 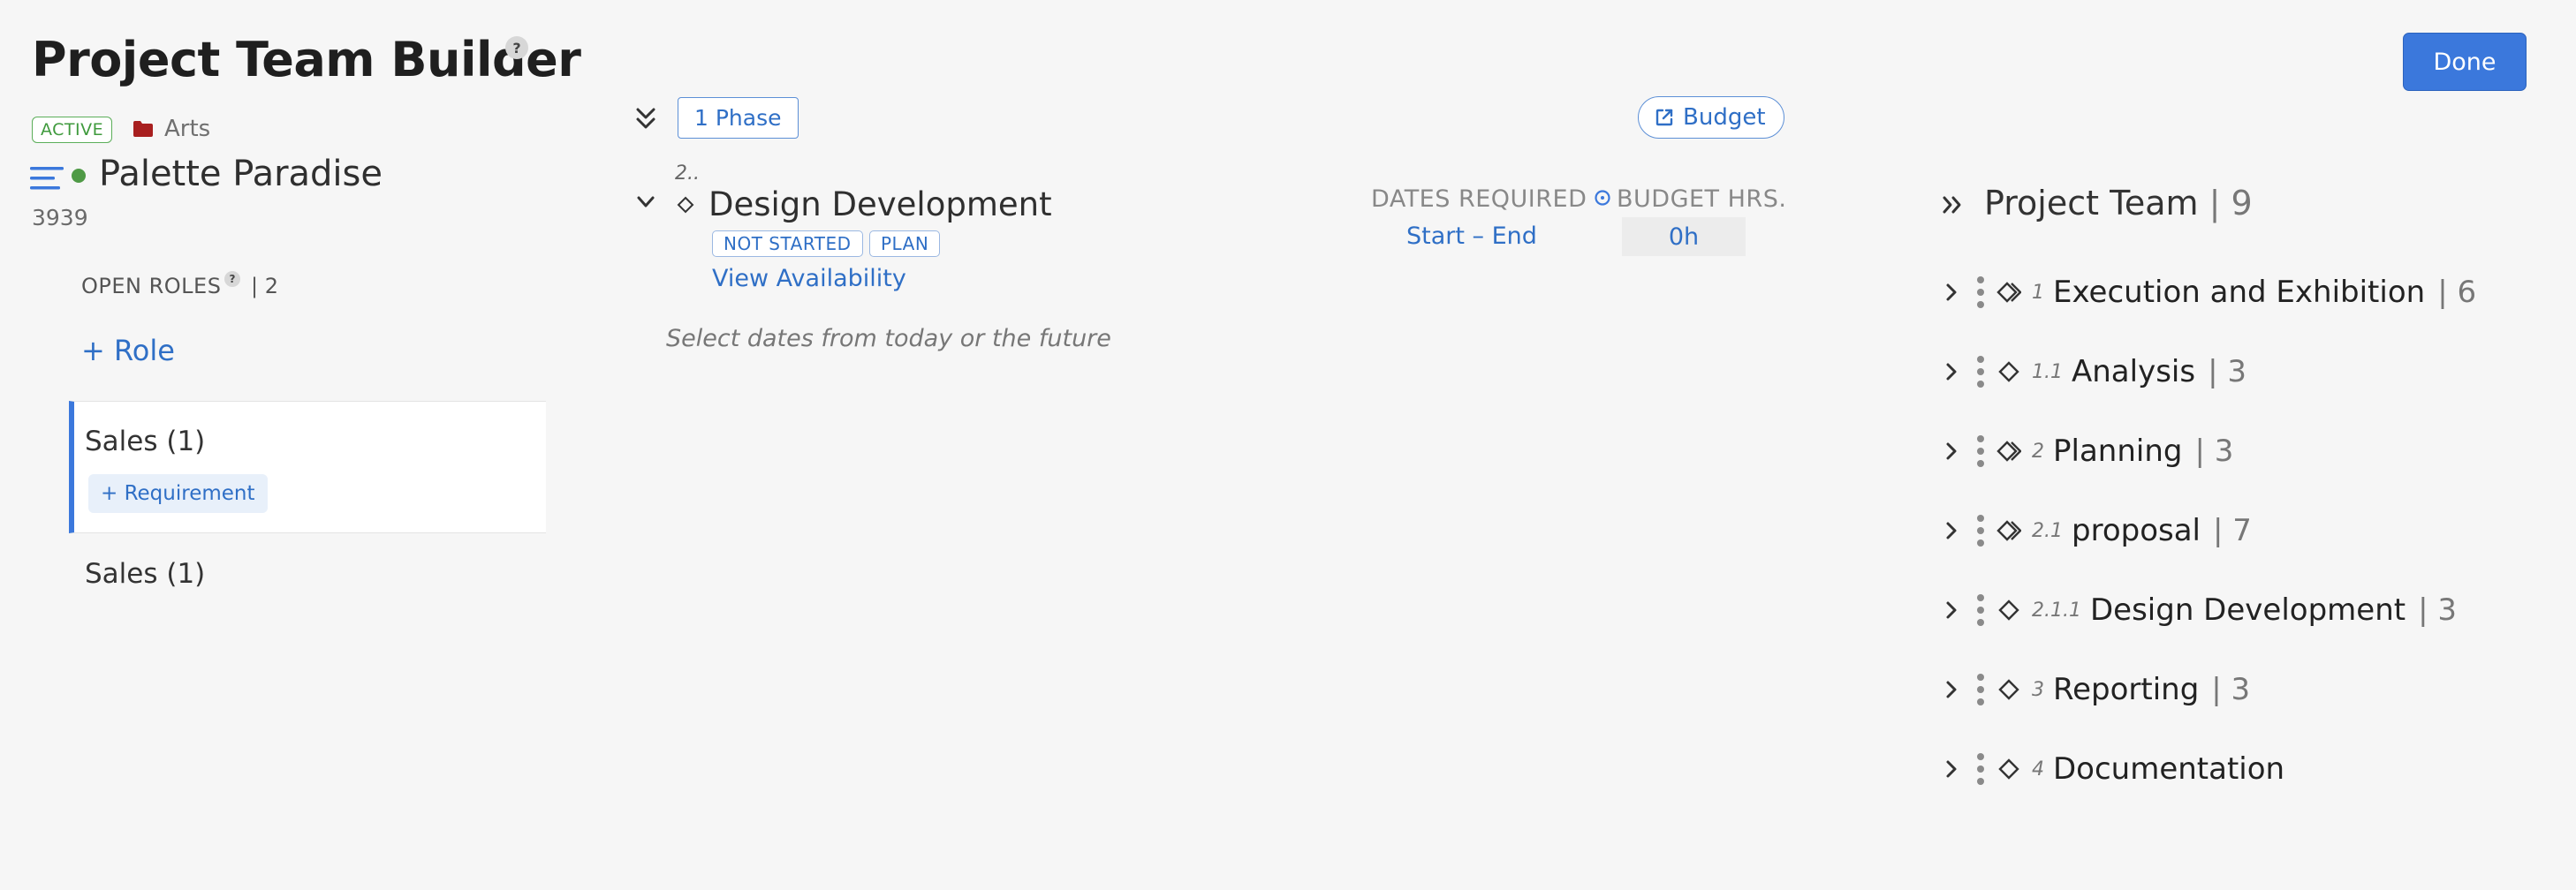 I want to click on status-badge: ACTIVE, so click(x=73, y=130).